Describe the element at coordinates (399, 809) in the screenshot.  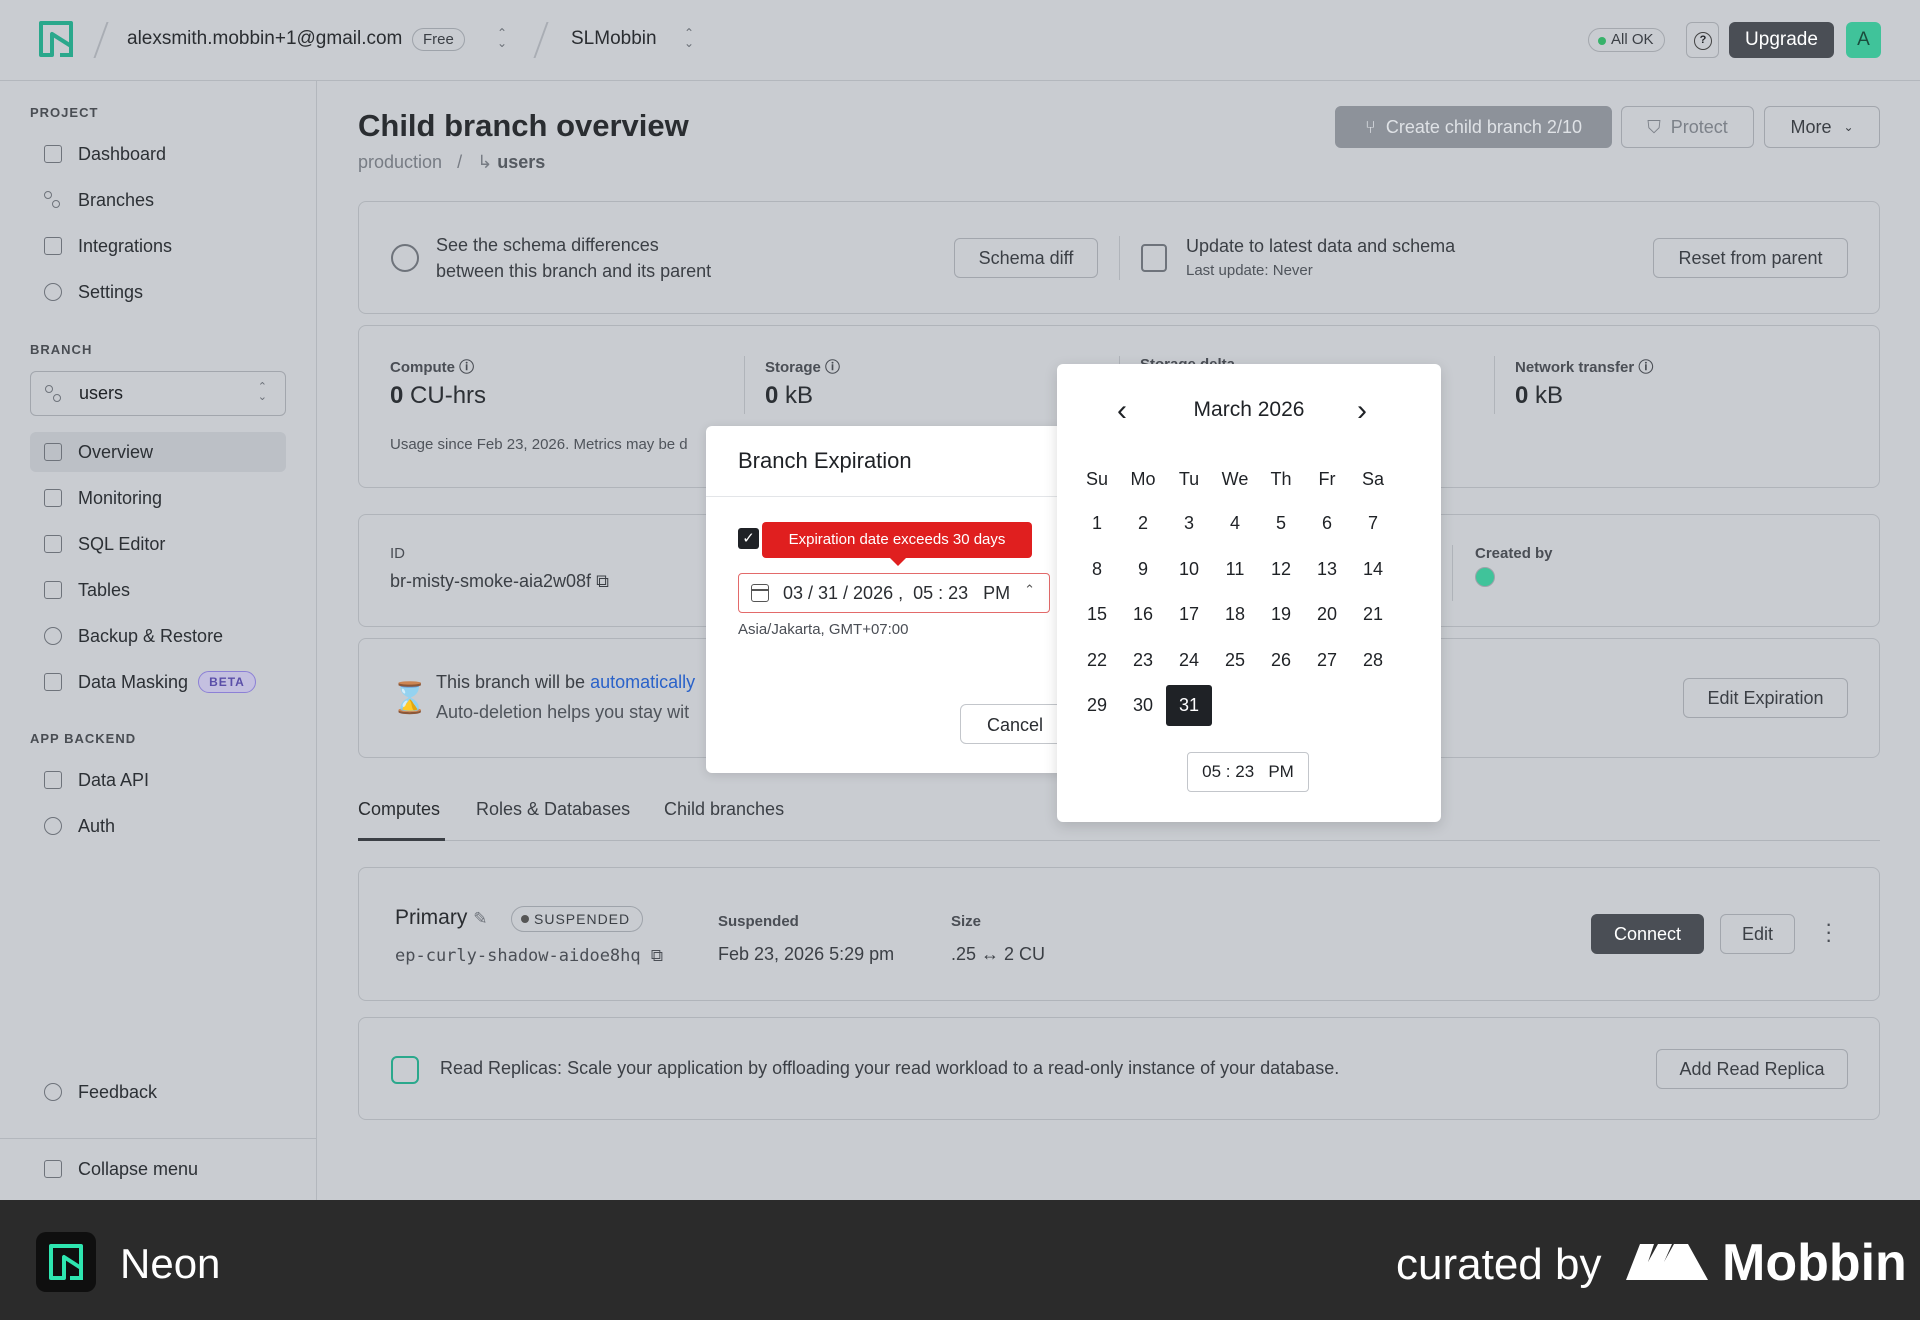
I see `tab-computes: Computes` at that location.